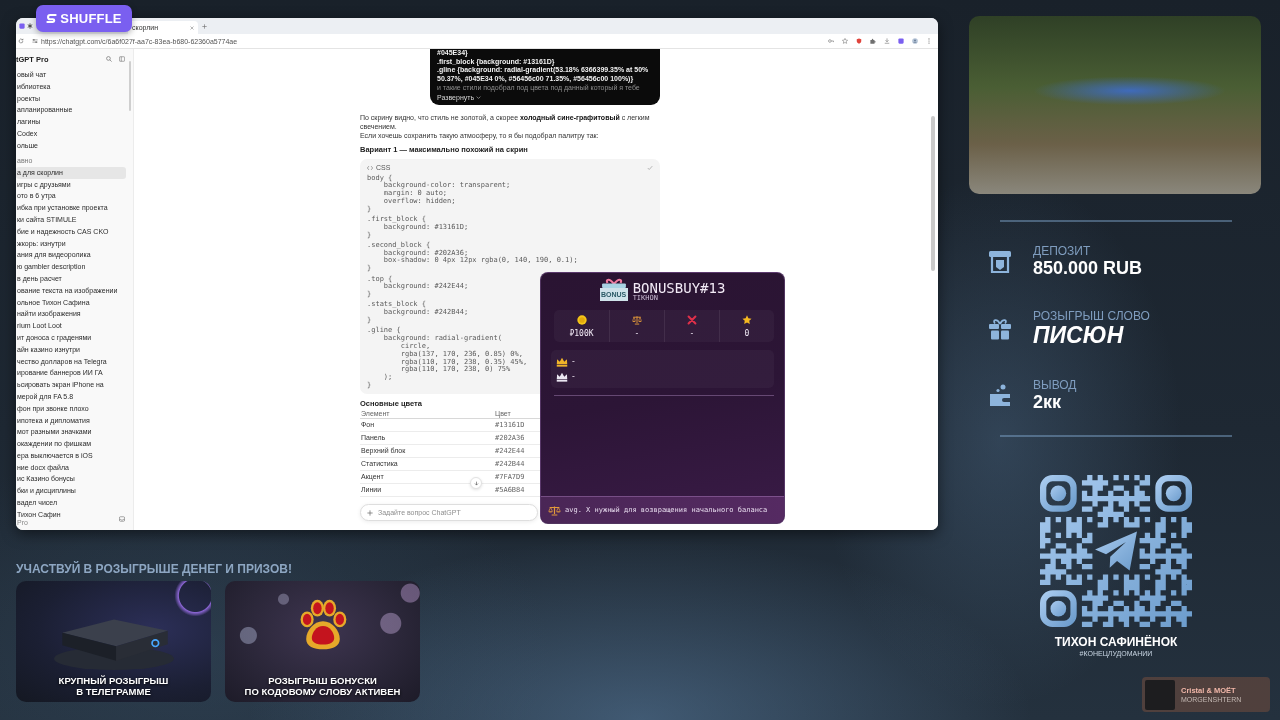 The image size is (1280, 720). I want to click on promo-heading: УЧАСТВУЙ В РОЗЫГРЫШЕ ДЕНЕГ И ПРИЗОВ!, so click(154, 569).